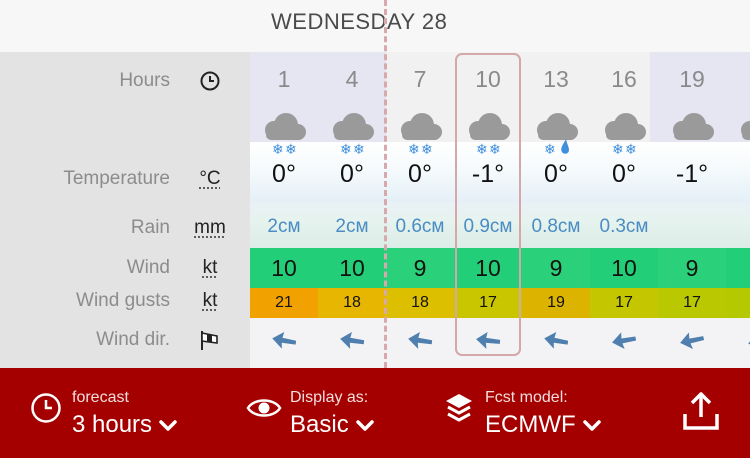  Describe the element at coordinates (100, 397) in the screenshot. I see `forecast-caption: forecast` at that location.